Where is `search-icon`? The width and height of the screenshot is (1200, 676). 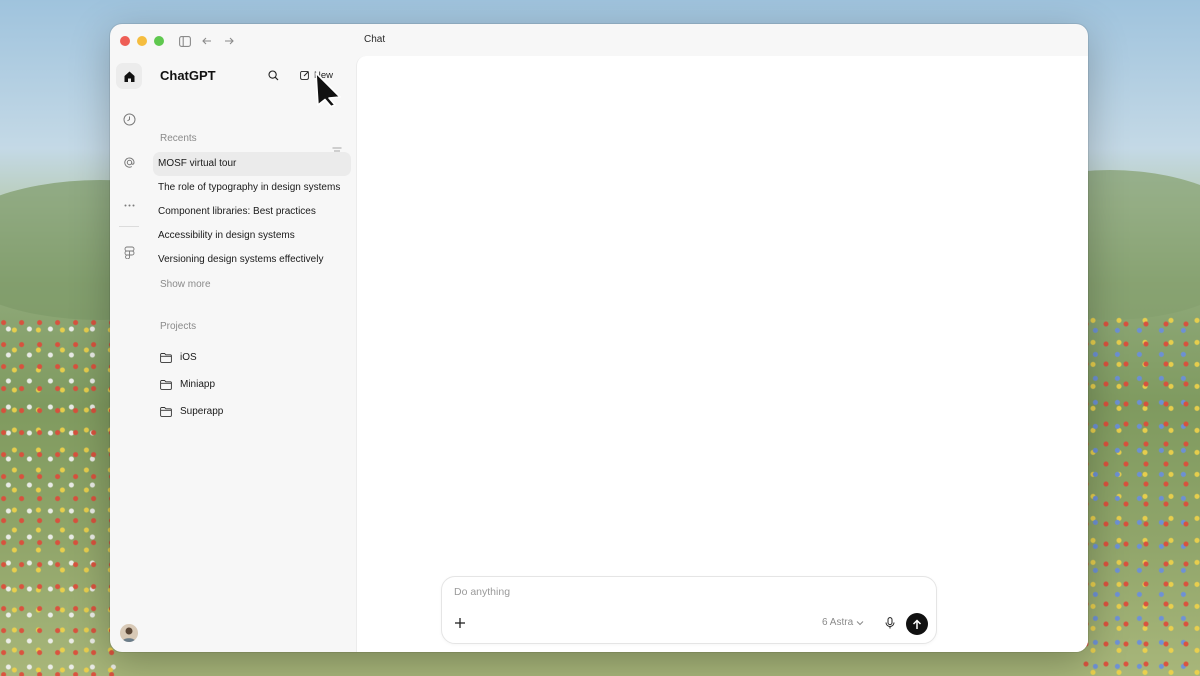 search-icon is located at coordinates (272, 74).